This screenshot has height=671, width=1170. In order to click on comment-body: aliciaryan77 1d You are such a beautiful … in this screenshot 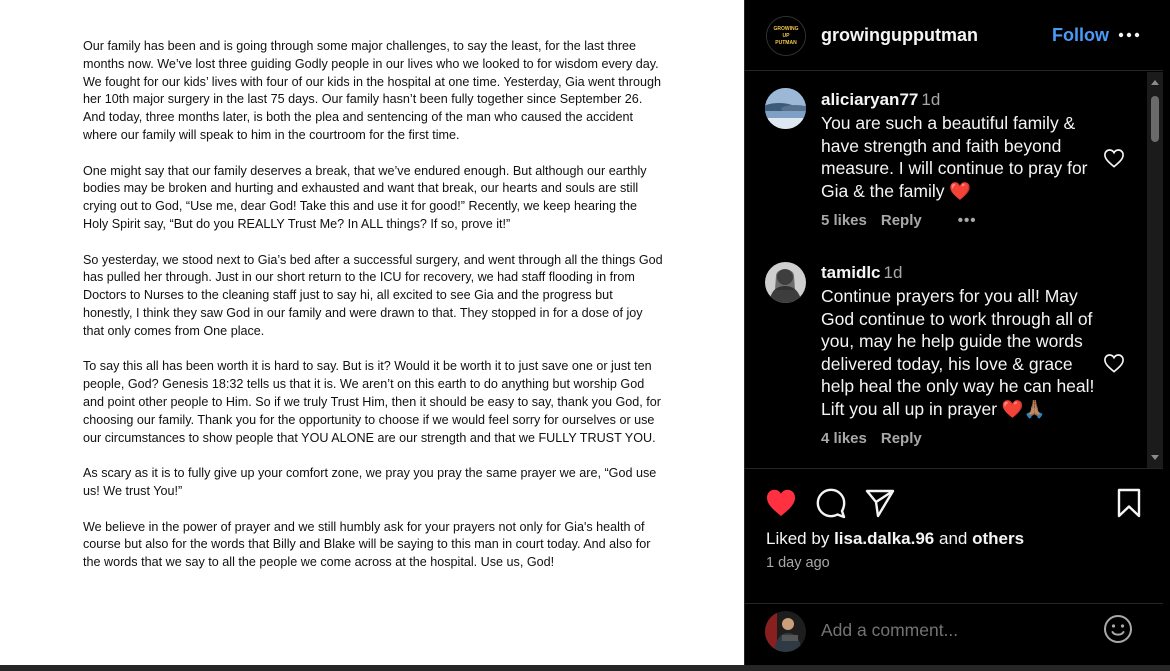, I will do `click(961, 159)`.